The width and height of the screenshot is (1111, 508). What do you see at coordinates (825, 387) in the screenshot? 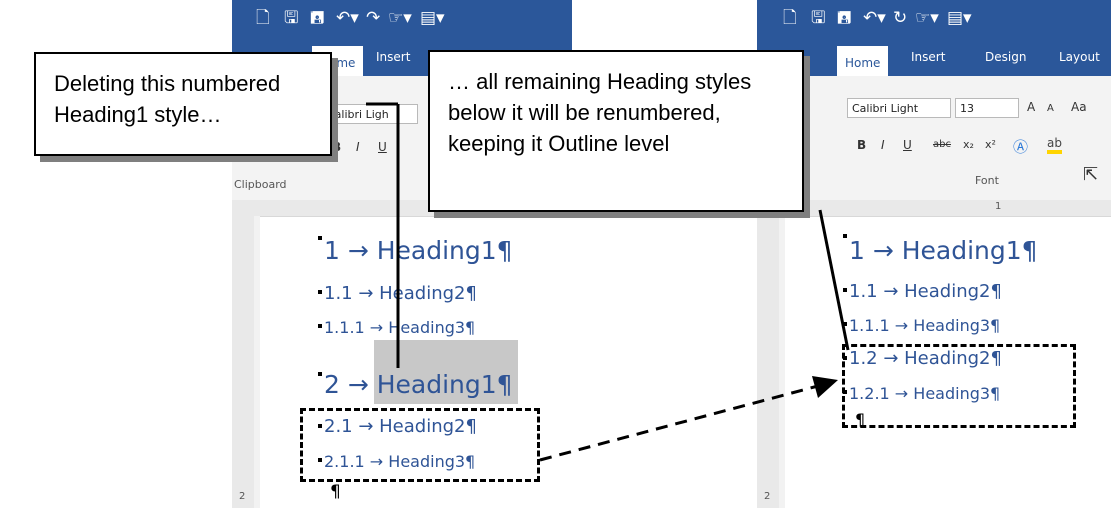
I see `arrow-head` at bounding box center [825, 387].